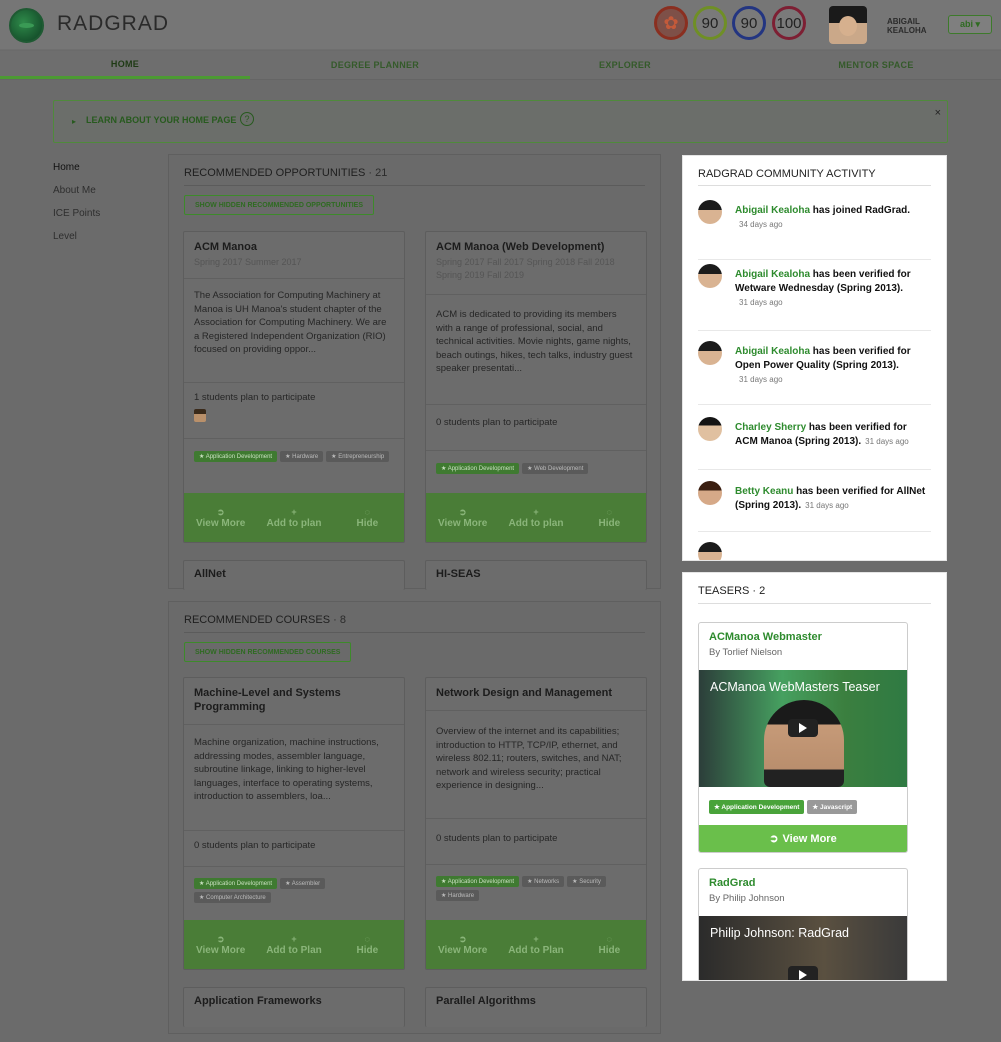  I want to click on opportunity-card: AllNet, so click(294, 575).